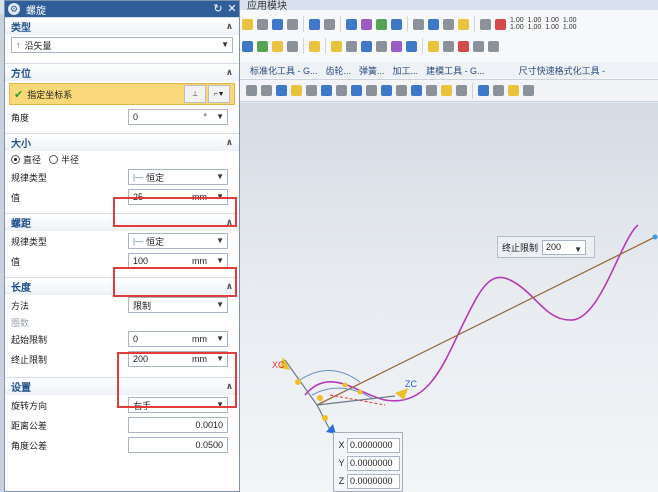  I want to click on end-limit-pop-field: 200 ▼, so click(564, 247).